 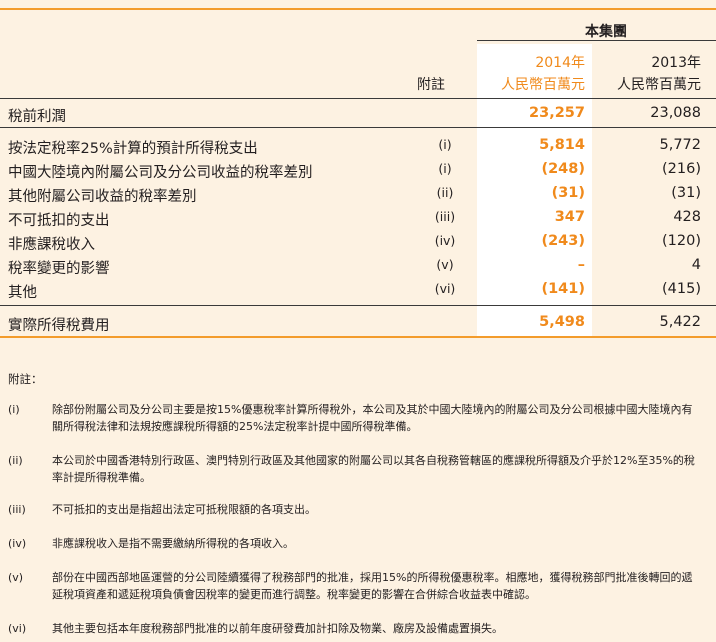 What do you see at coordinates (160, 173) in the screenshot?
I see `row-label: 中國大陸境內附屬公司及分公司收益的稅率差別` at bounding box center [160, 173].